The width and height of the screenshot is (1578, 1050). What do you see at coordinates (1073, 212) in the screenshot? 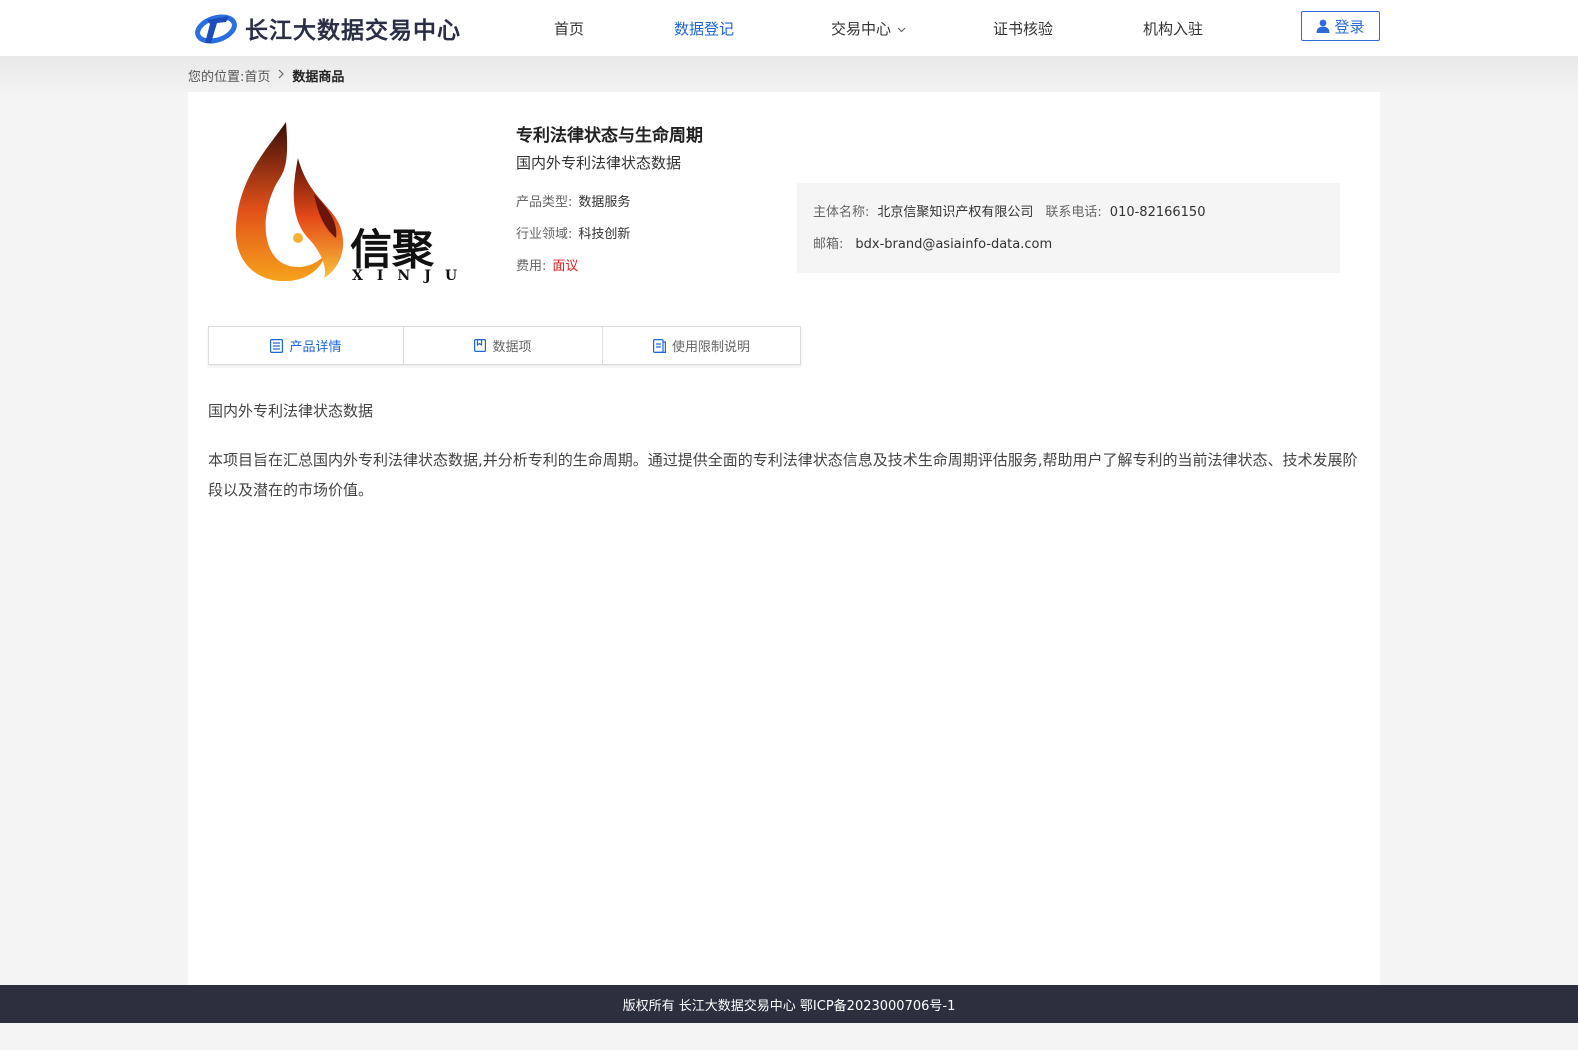
I see `phone-label: 联系电话:` at bounding box center [1073, 212].